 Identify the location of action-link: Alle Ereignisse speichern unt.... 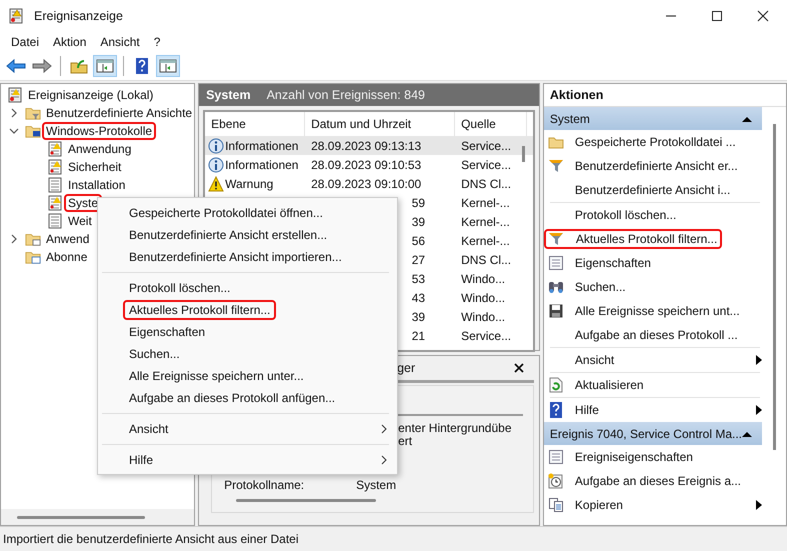
(657, 311).